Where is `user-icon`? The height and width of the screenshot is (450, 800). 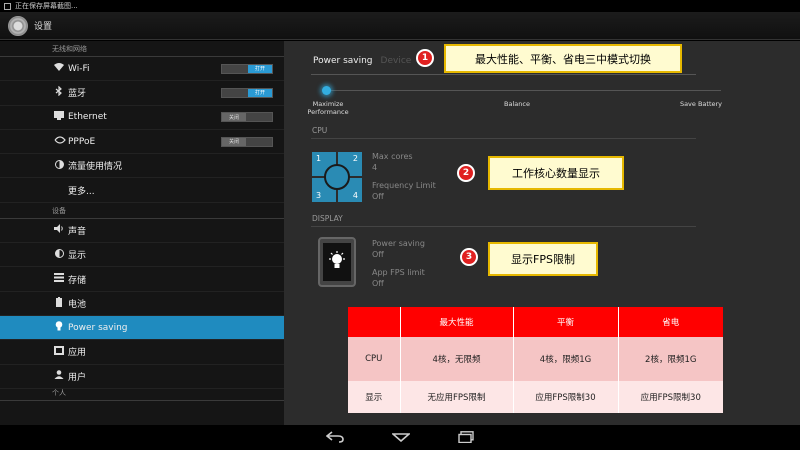 user-icon is located at coordinates (59, 376).